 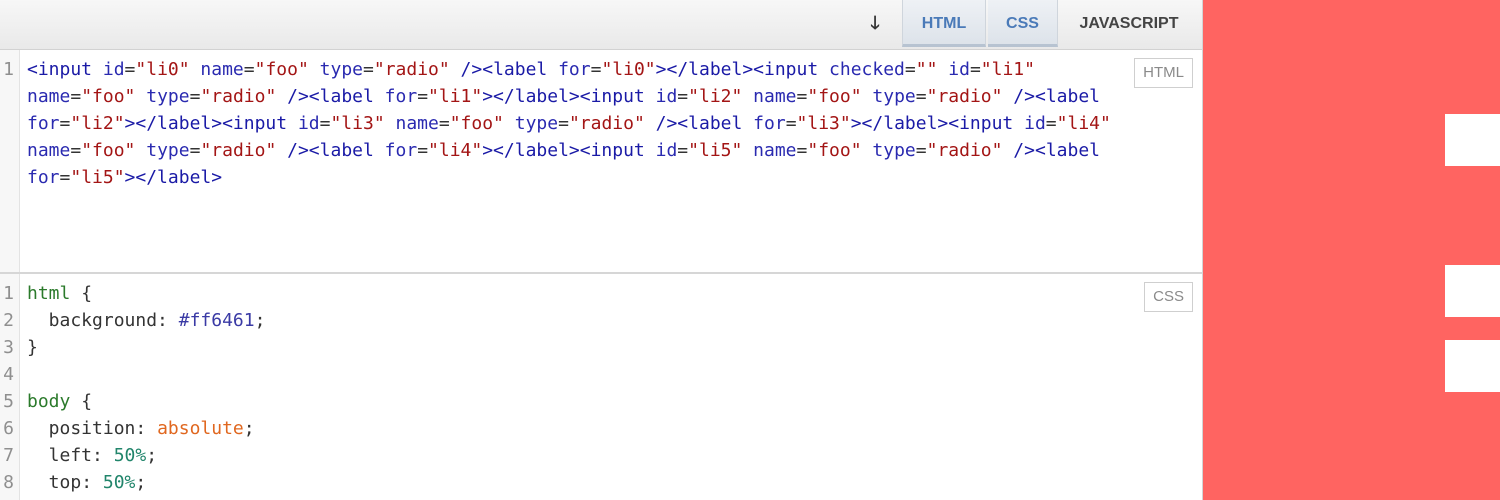 What do you see at coordinates (601, 293) in the screenshot?
I see `code-line: 1 html {` at bounding box center [601, 293].